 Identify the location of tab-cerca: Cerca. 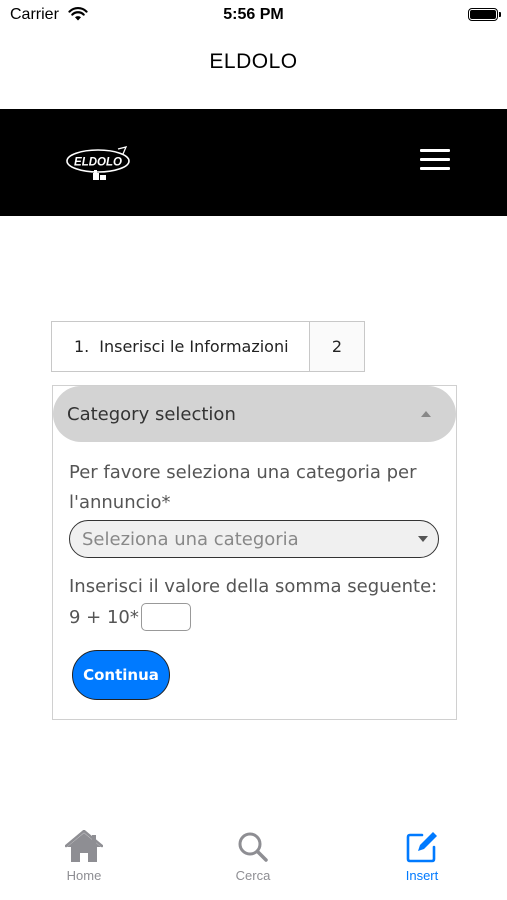
(253, 856).